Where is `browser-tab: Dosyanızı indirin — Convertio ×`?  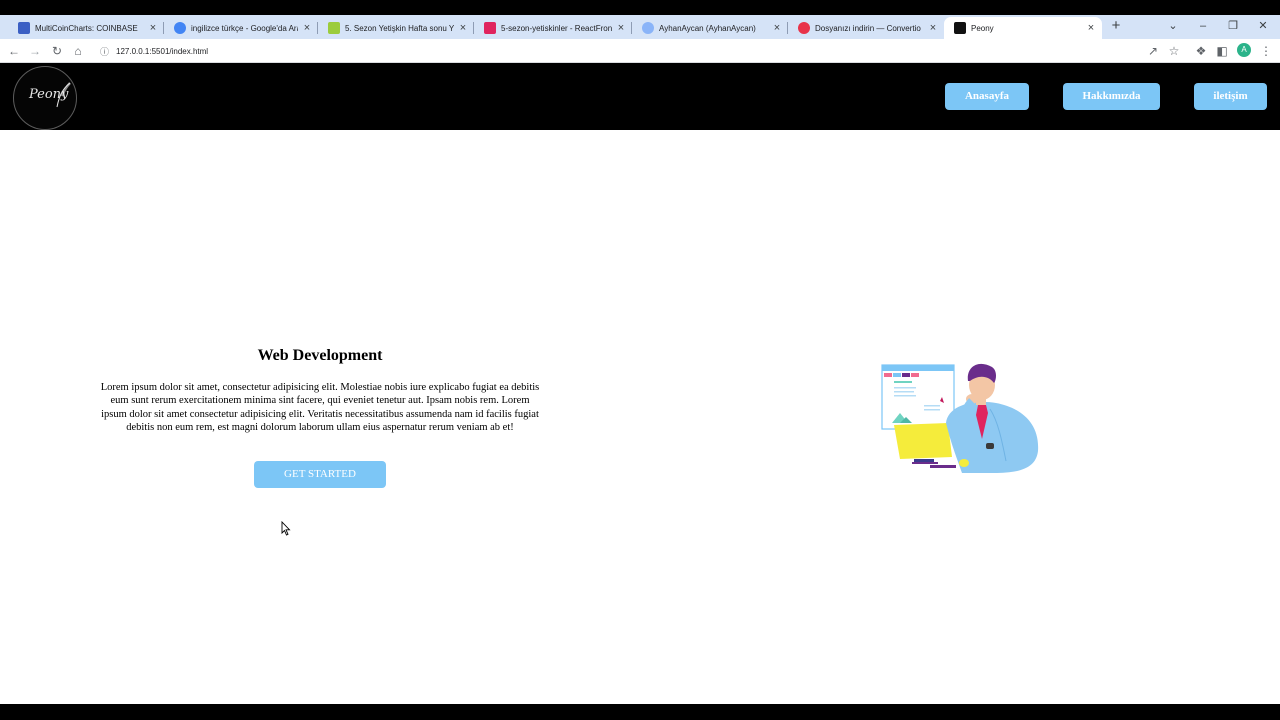
browser-tab: Dosyanızı indirin — Convertio × is located at coordinates (866, 28).